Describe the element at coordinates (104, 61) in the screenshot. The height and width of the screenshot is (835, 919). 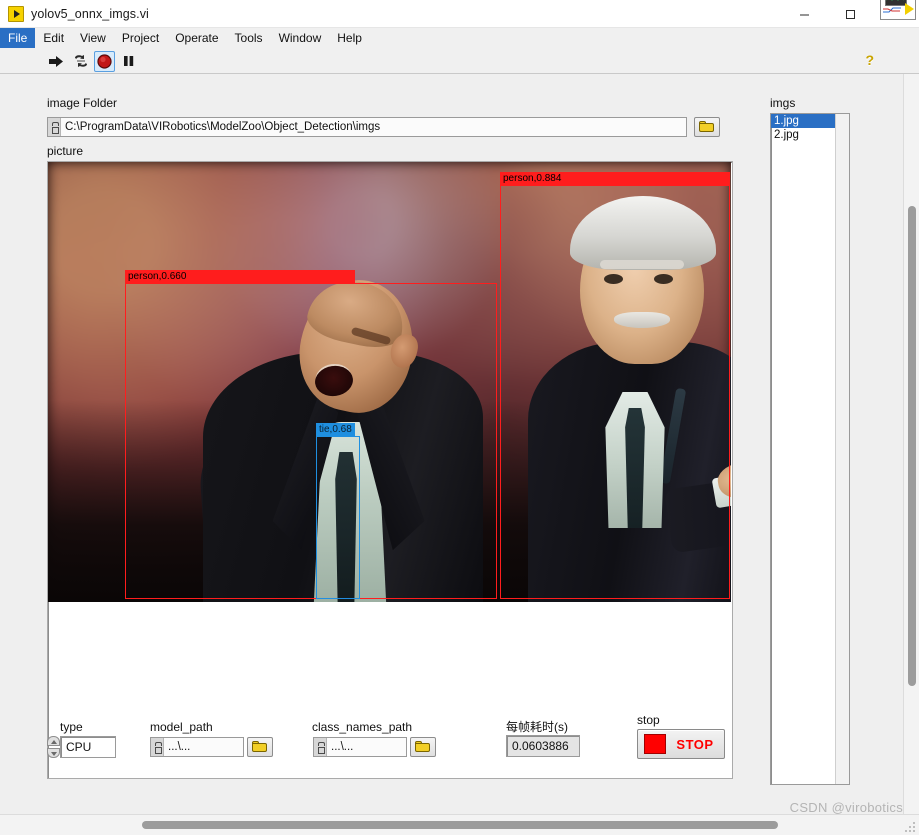
I see `abort-execution-icon` at that location.